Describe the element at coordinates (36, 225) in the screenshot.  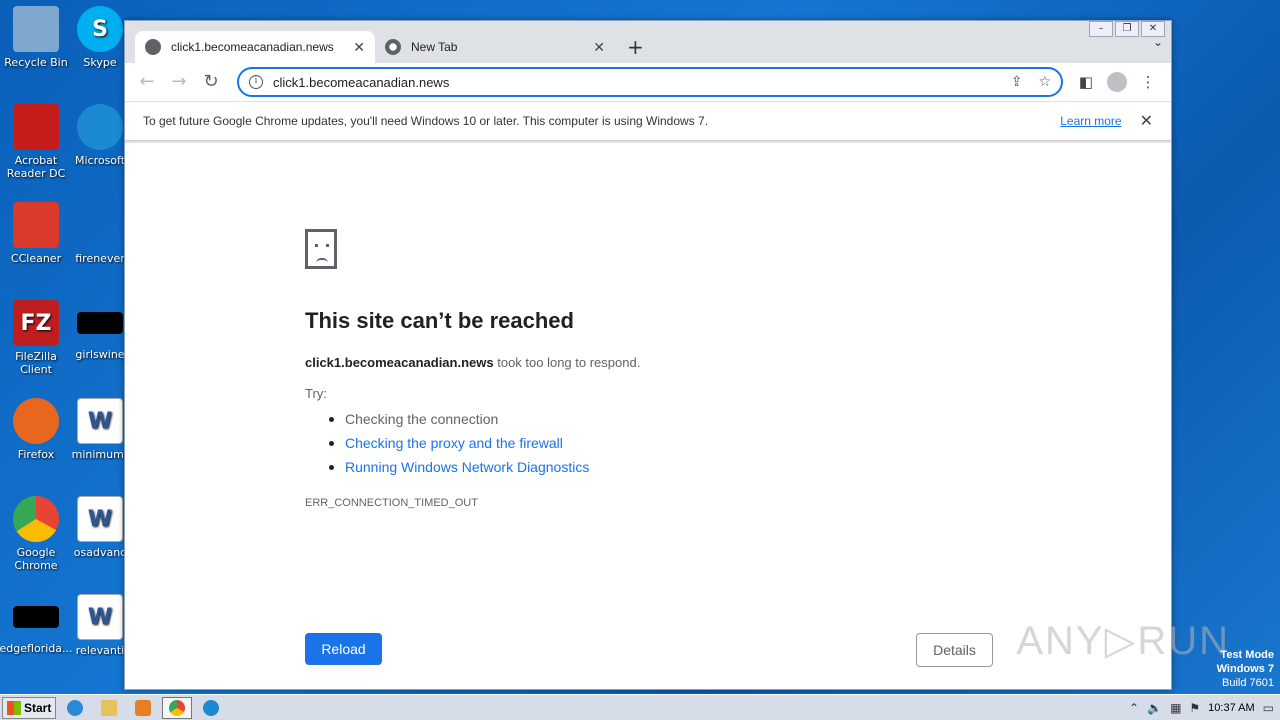
I see `ccleaner-icon` at that location.